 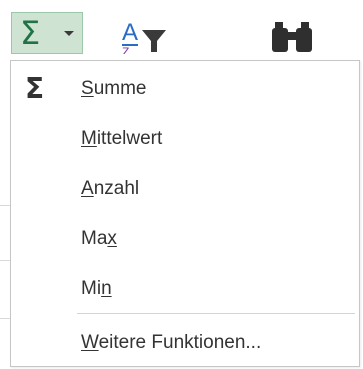 I want to click on menu-separator, so click(x=216, y=313).